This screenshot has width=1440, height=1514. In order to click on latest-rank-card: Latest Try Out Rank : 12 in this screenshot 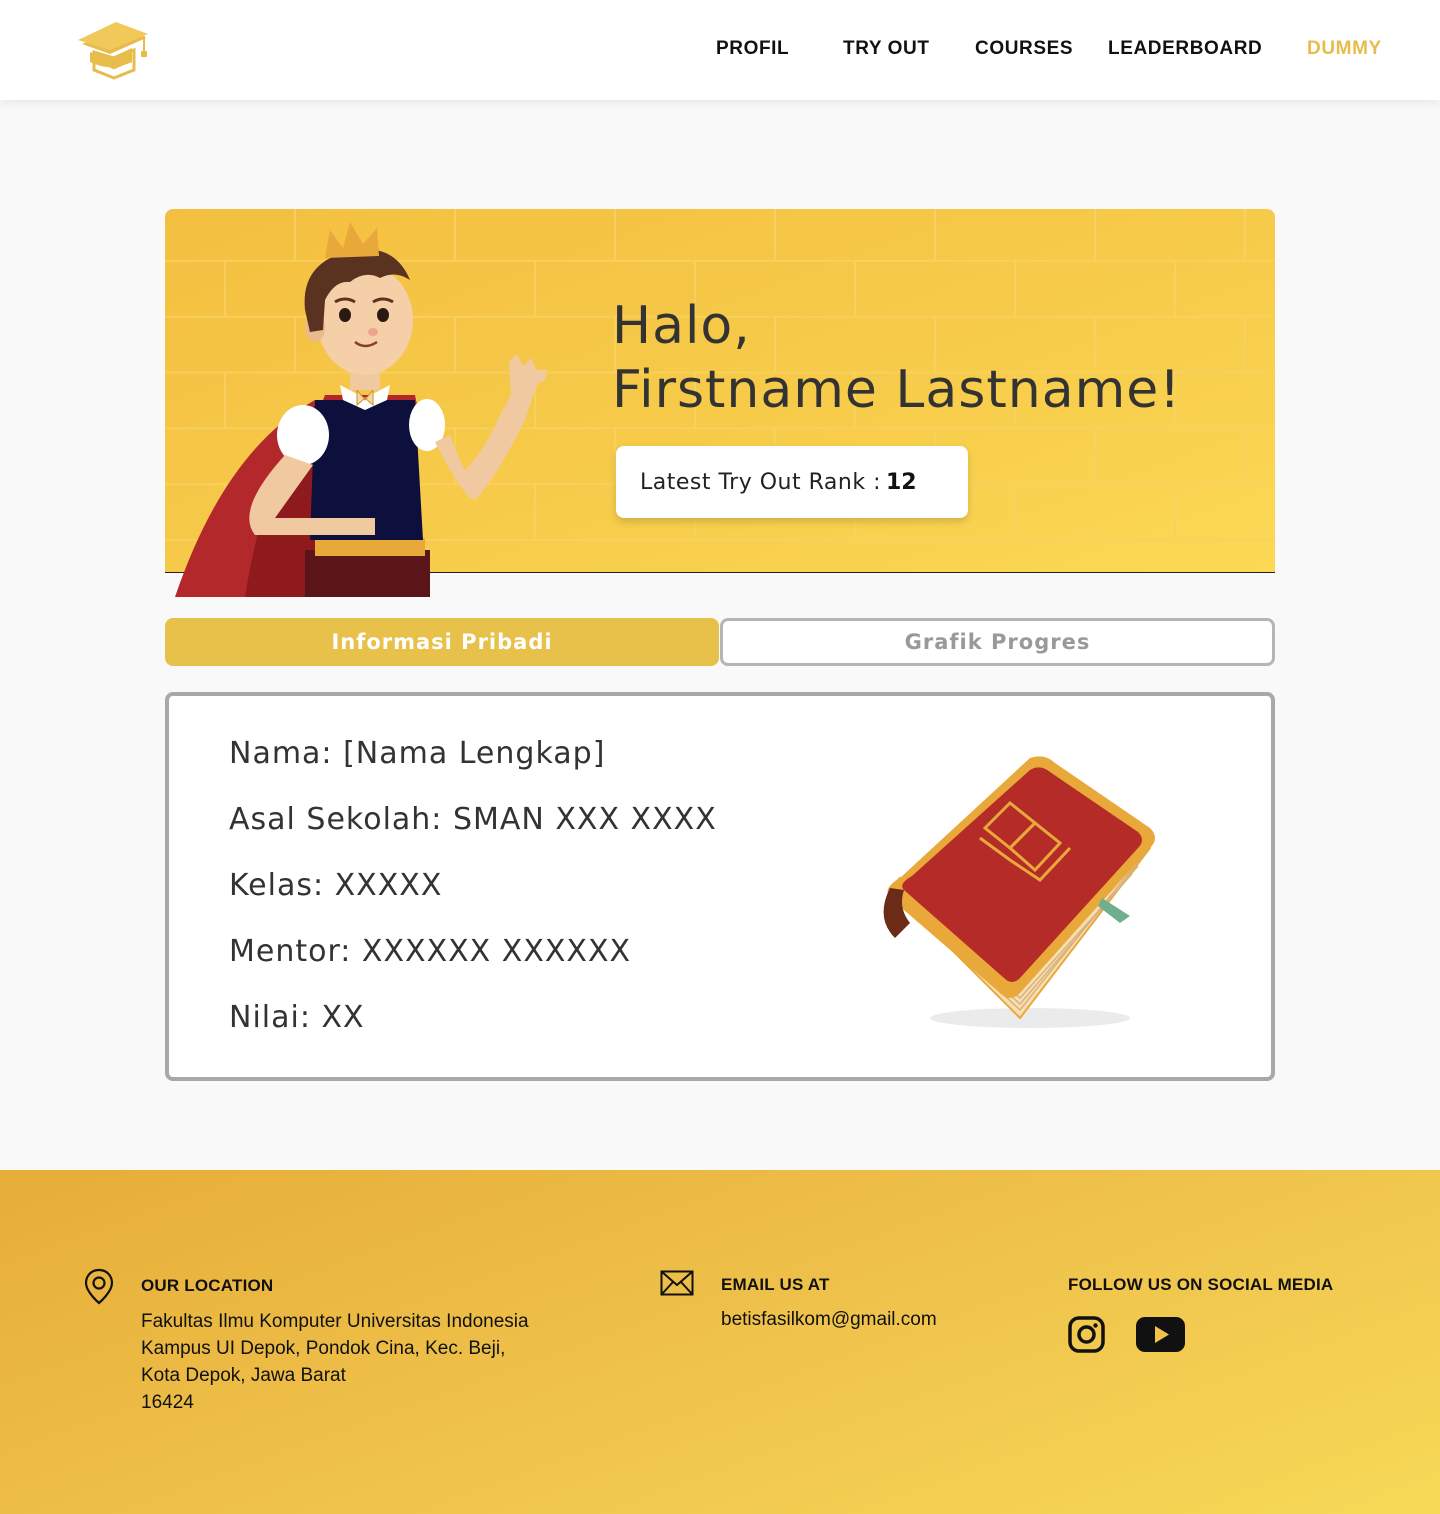, I will do `click(792, 482)`.